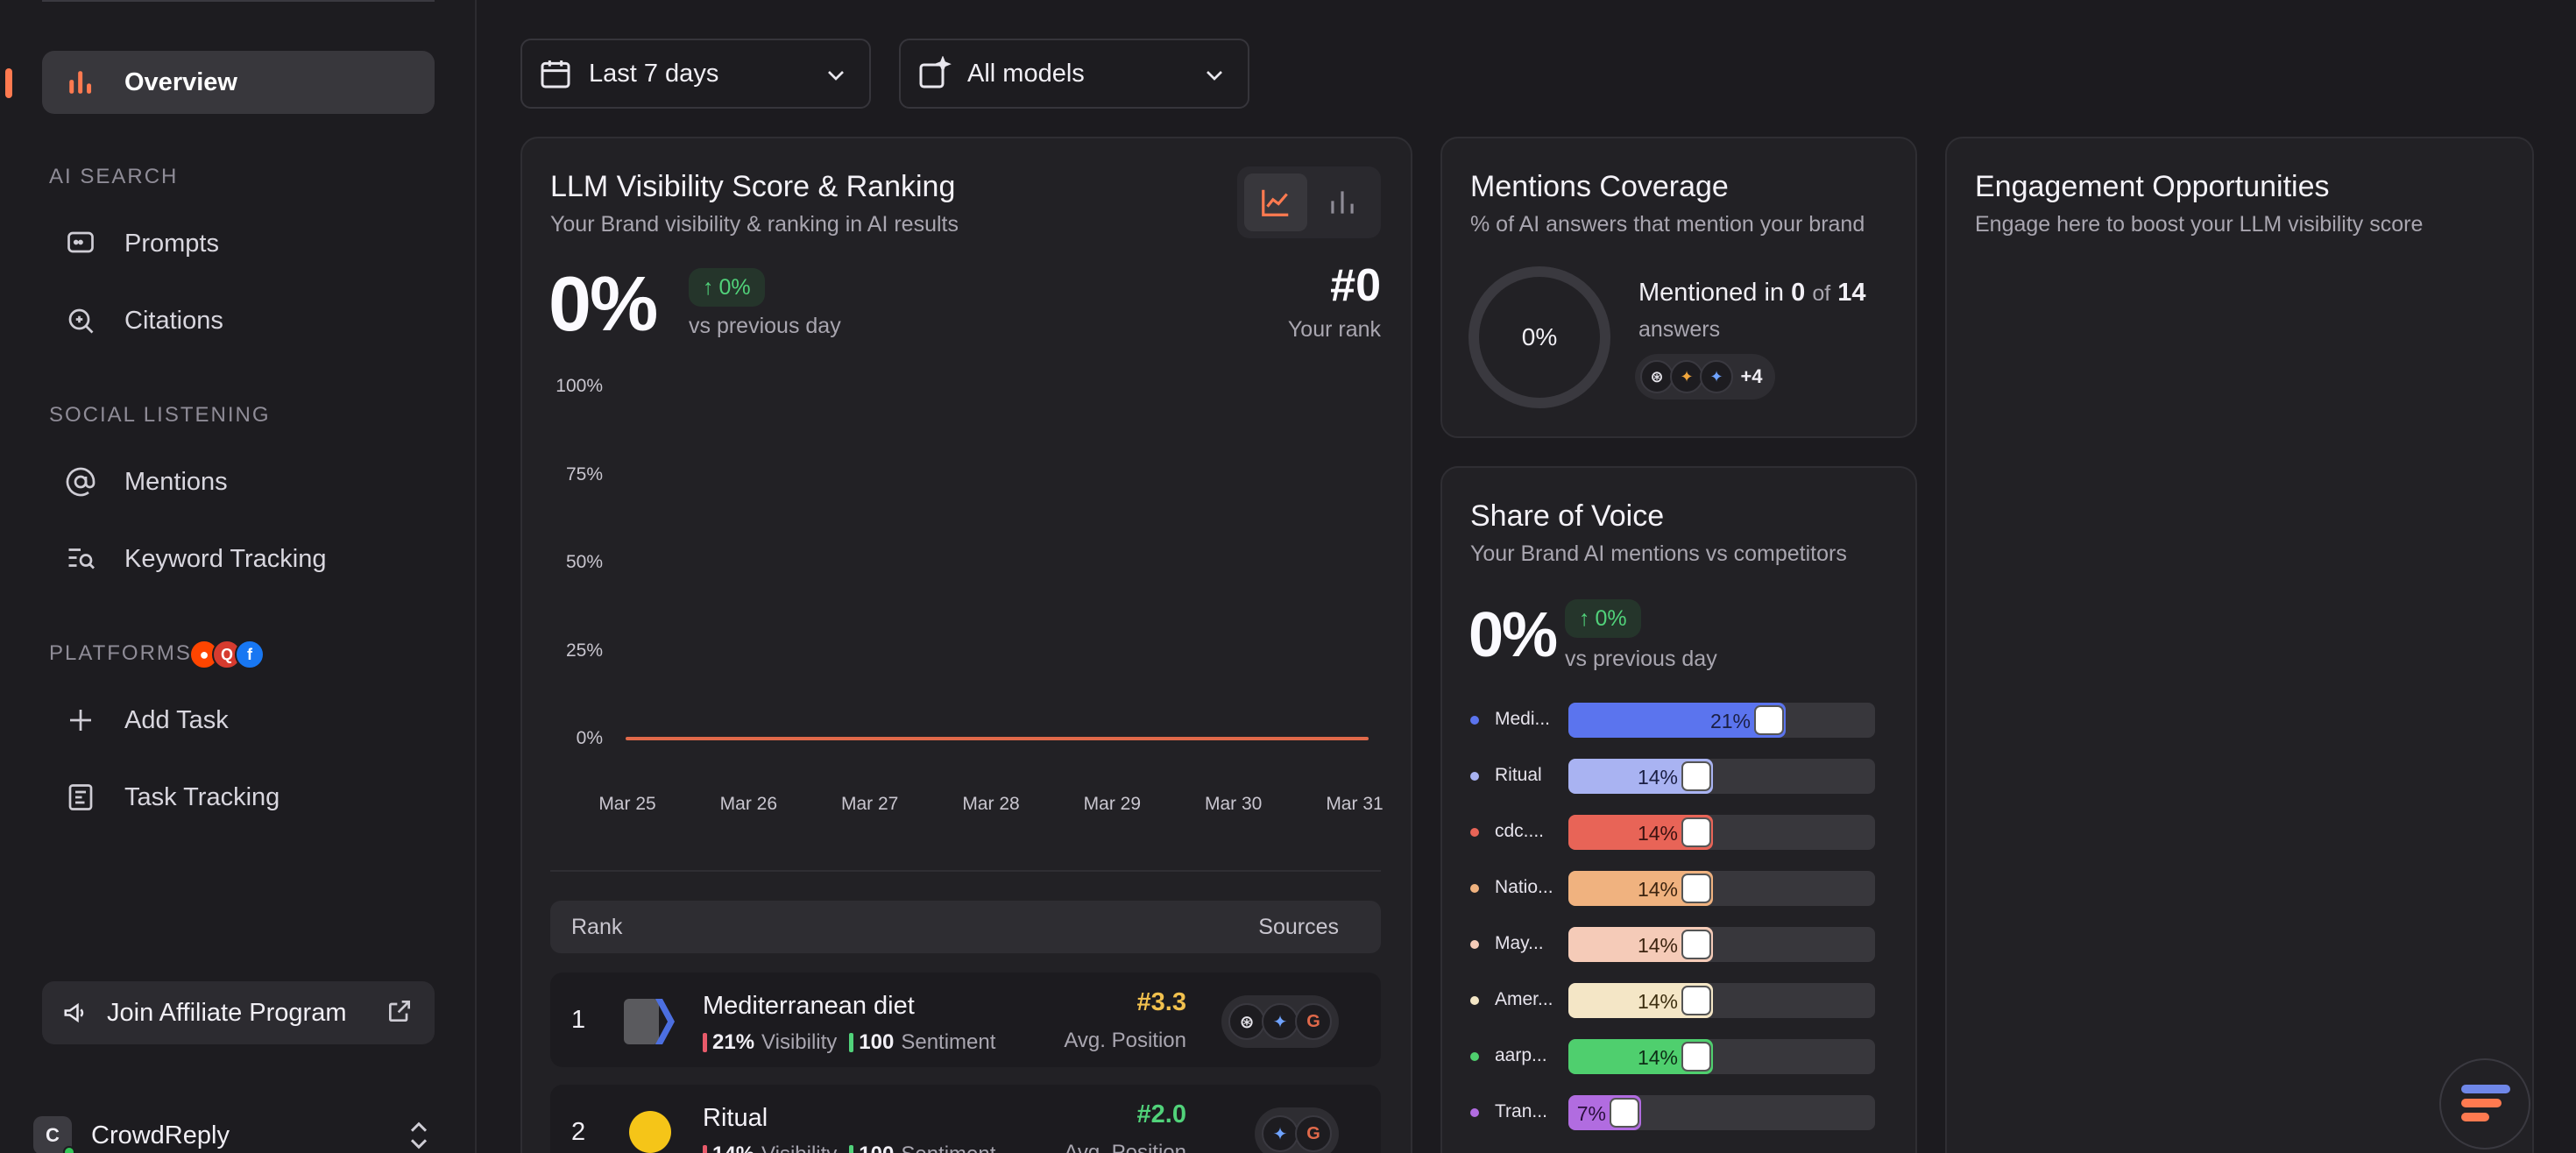  I want to click on sov-row: May... 14%, so click(1671, 945).